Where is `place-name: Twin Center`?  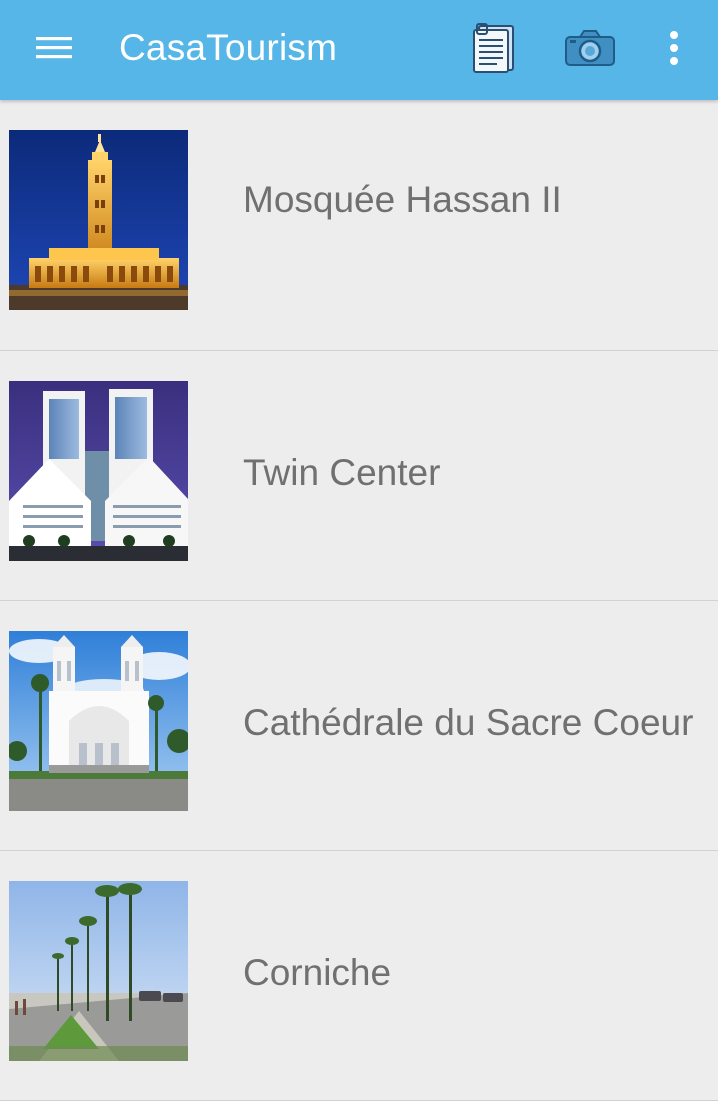
place-name: Twin Center is located at coordinates (342, 472).